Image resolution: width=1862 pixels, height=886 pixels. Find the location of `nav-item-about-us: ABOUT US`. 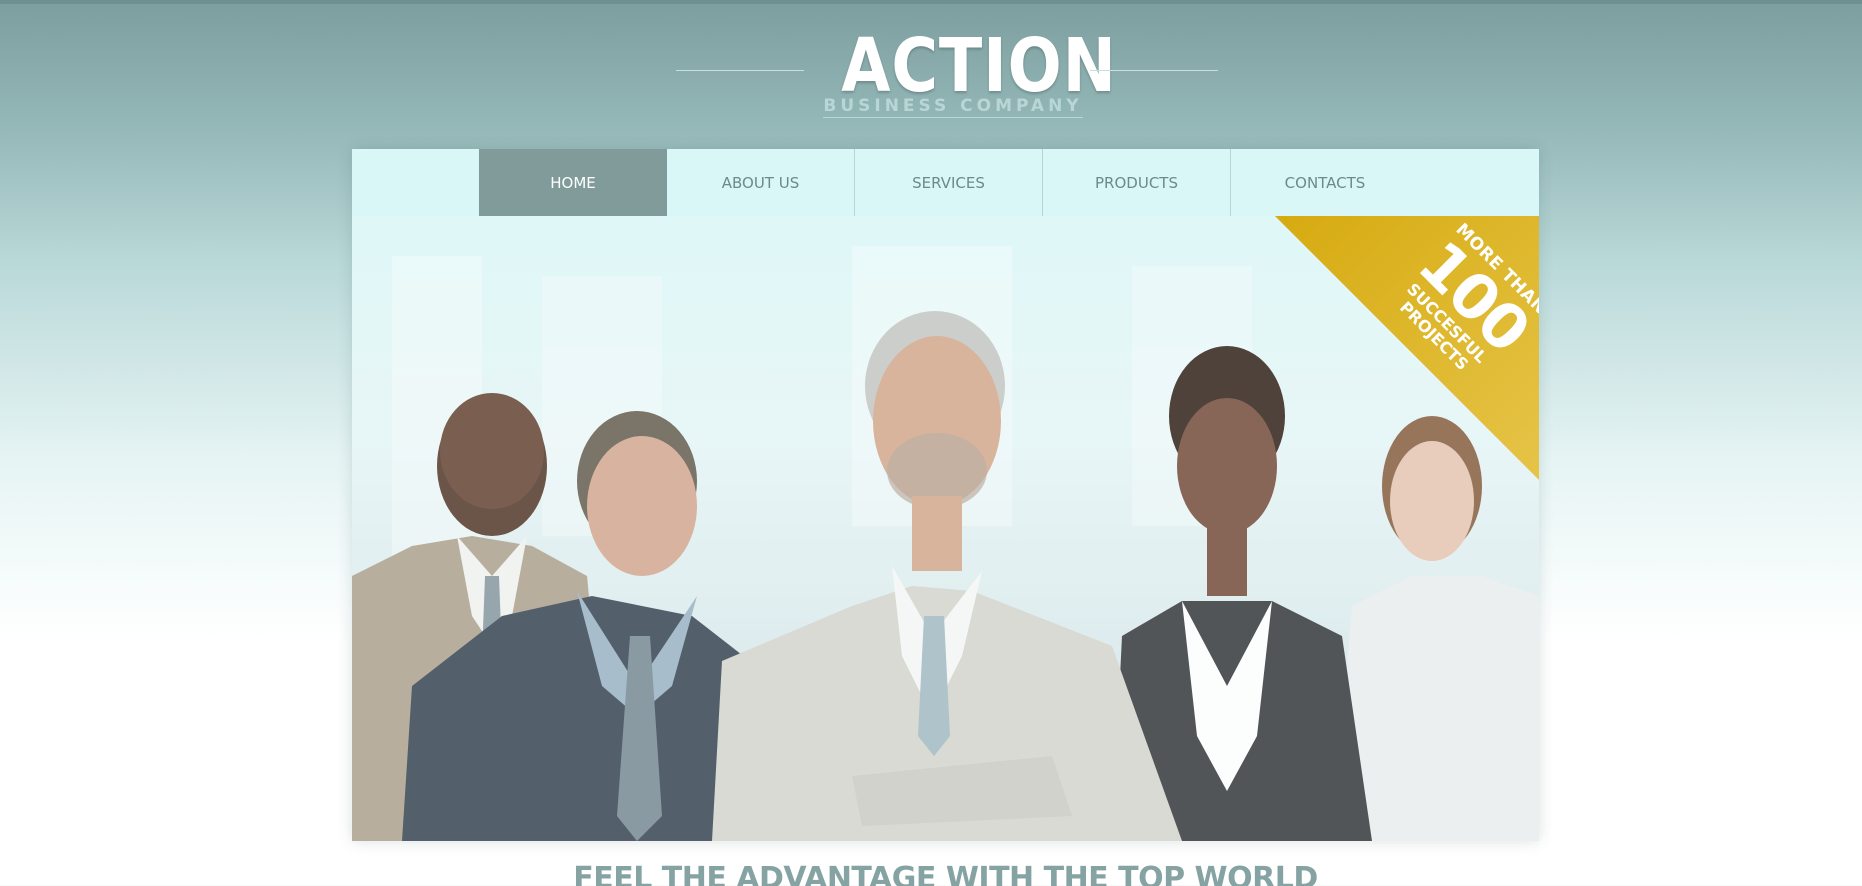

nav-item-about-us: ABOUT US is located at coordinates (761, 182).